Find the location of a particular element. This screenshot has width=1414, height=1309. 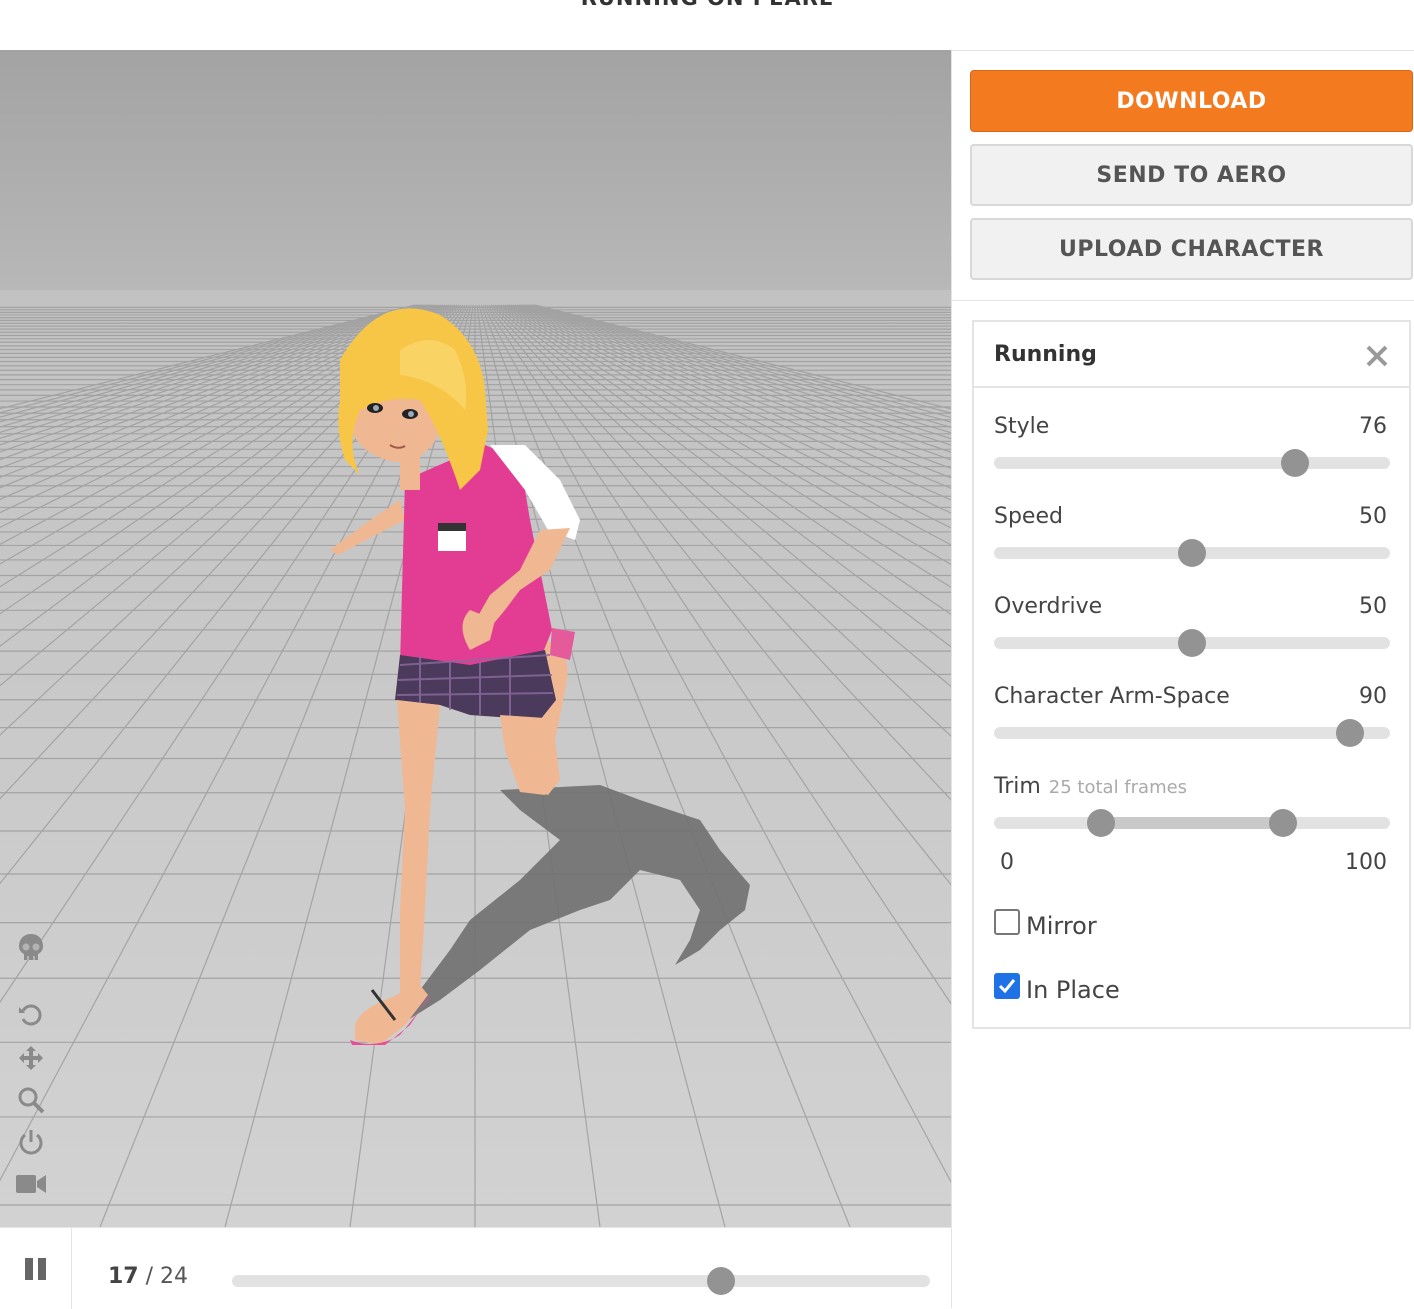

trim-range-fill is located at coordinates (1192, 823).